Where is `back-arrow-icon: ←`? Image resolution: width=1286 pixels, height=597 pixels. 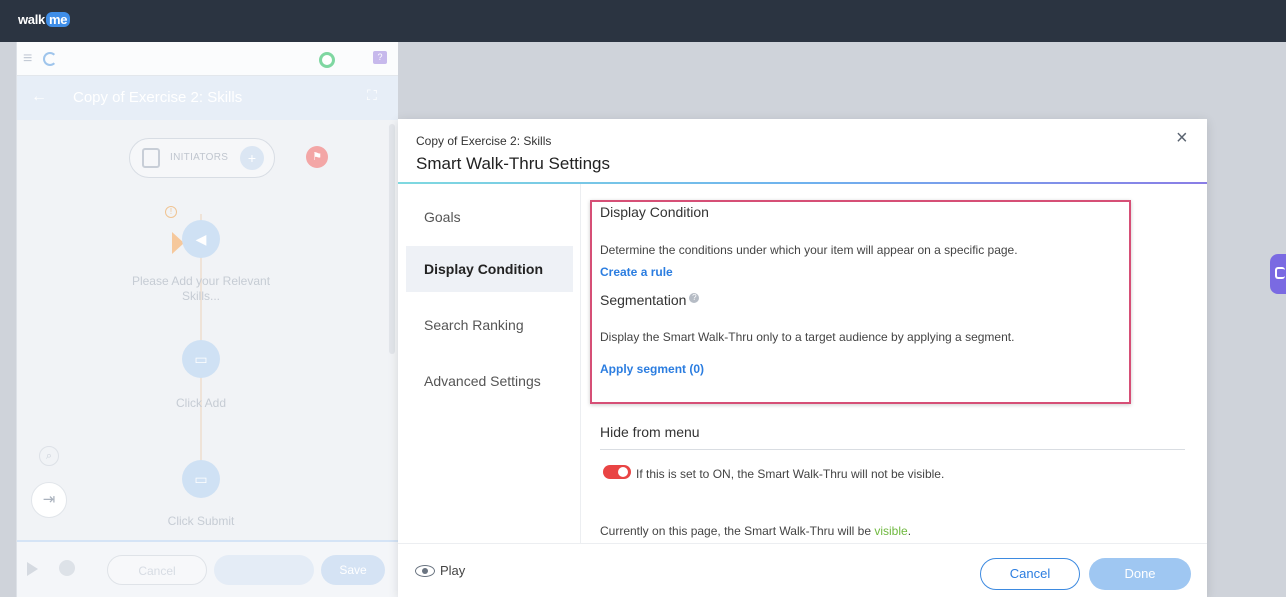
back-arrow-icon: ← is located at coordinates (39, 97).